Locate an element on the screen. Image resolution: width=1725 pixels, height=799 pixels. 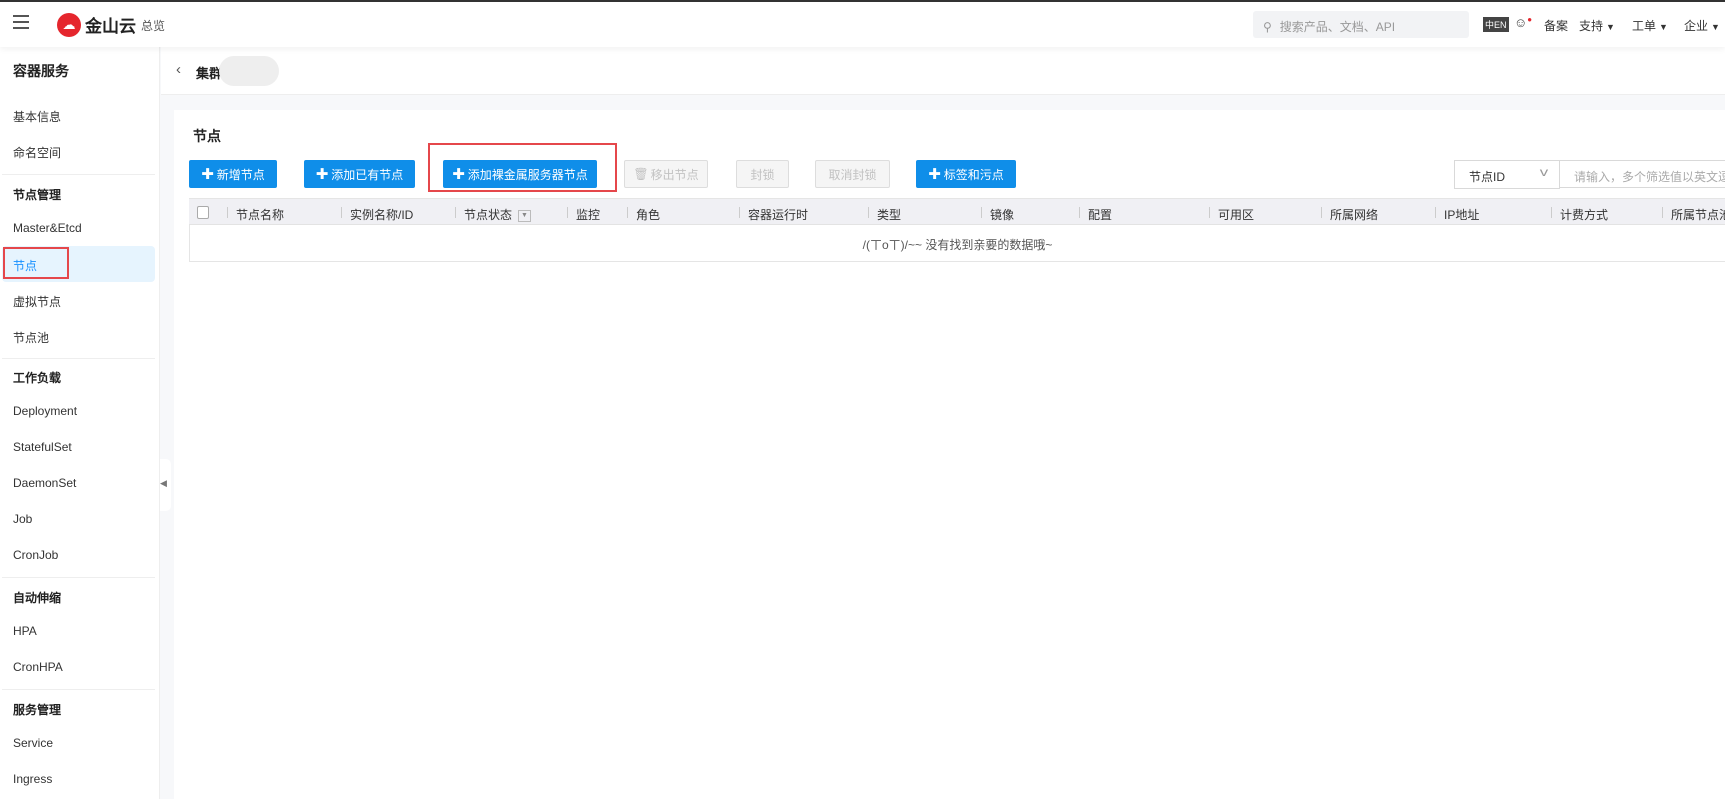
global-search-input: ⚲ 搜索产品、文档、API is located at coordinates (1361, 24).